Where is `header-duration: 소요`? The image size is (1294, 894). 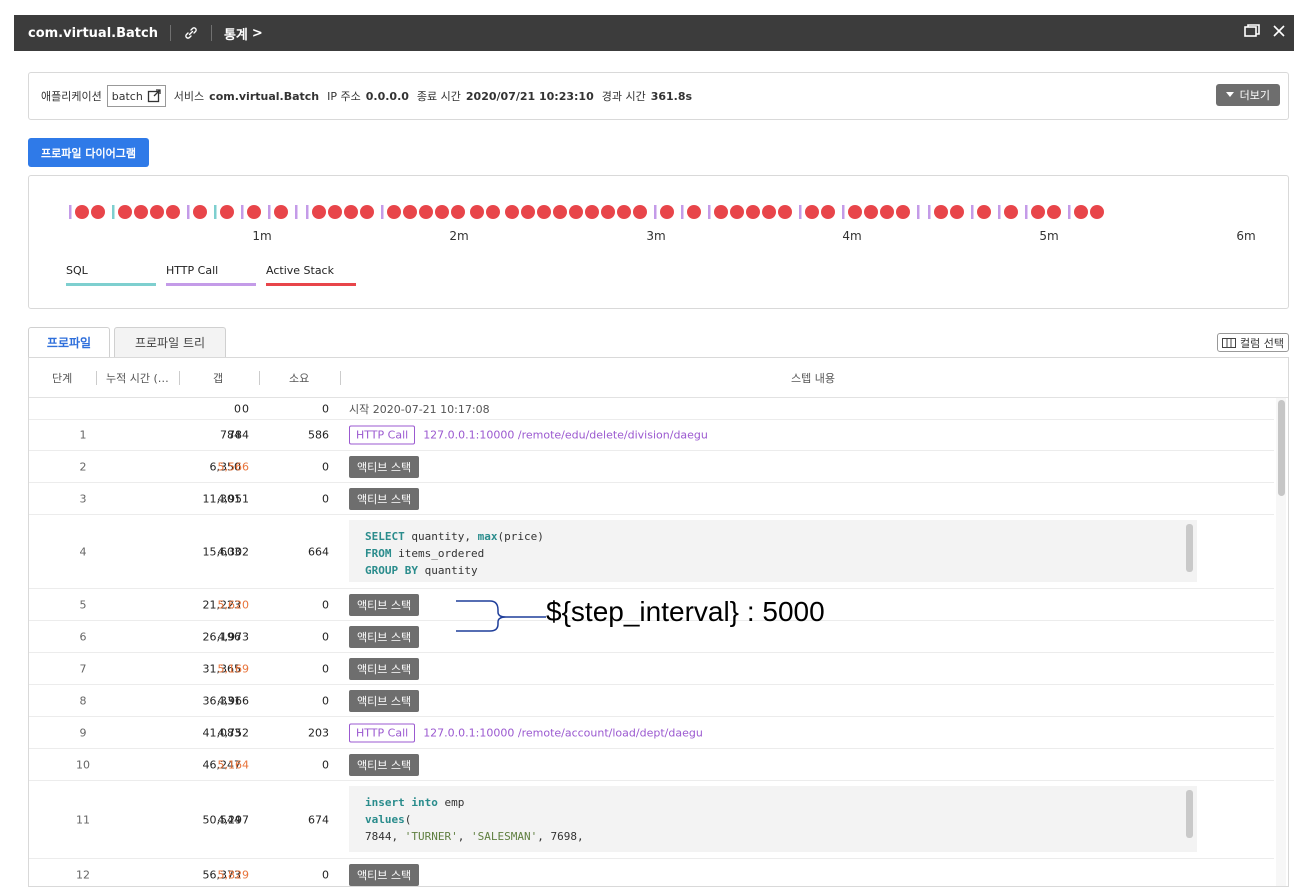
header-duration: 소요 is located at coordinates (299, 378).